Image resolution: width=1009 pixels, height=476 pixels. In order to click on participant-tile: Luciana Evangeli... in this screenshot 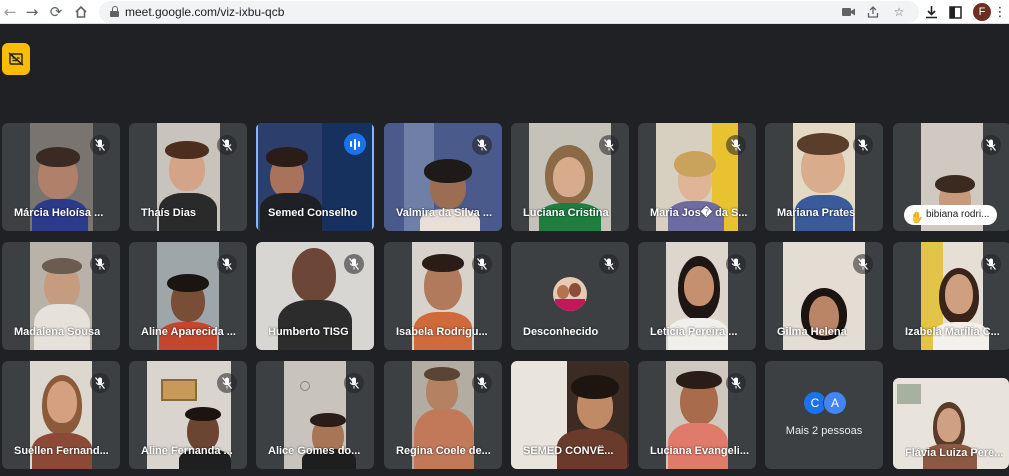, I will do `click(697, 415)`.